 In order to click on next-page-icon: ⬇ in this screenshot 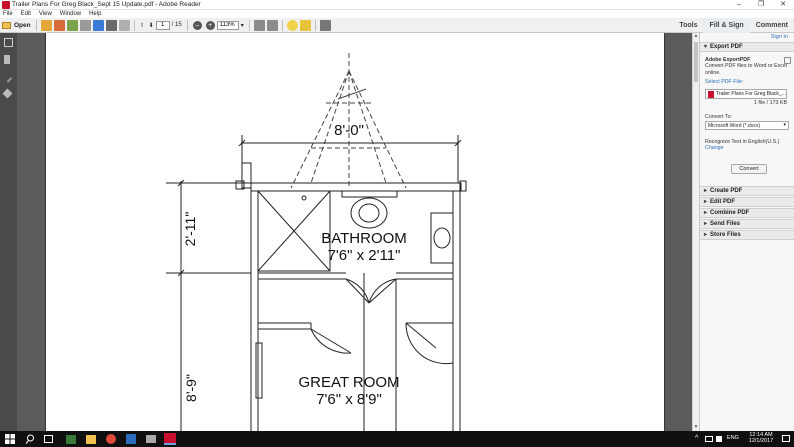, I will do `click(151, 25)`.